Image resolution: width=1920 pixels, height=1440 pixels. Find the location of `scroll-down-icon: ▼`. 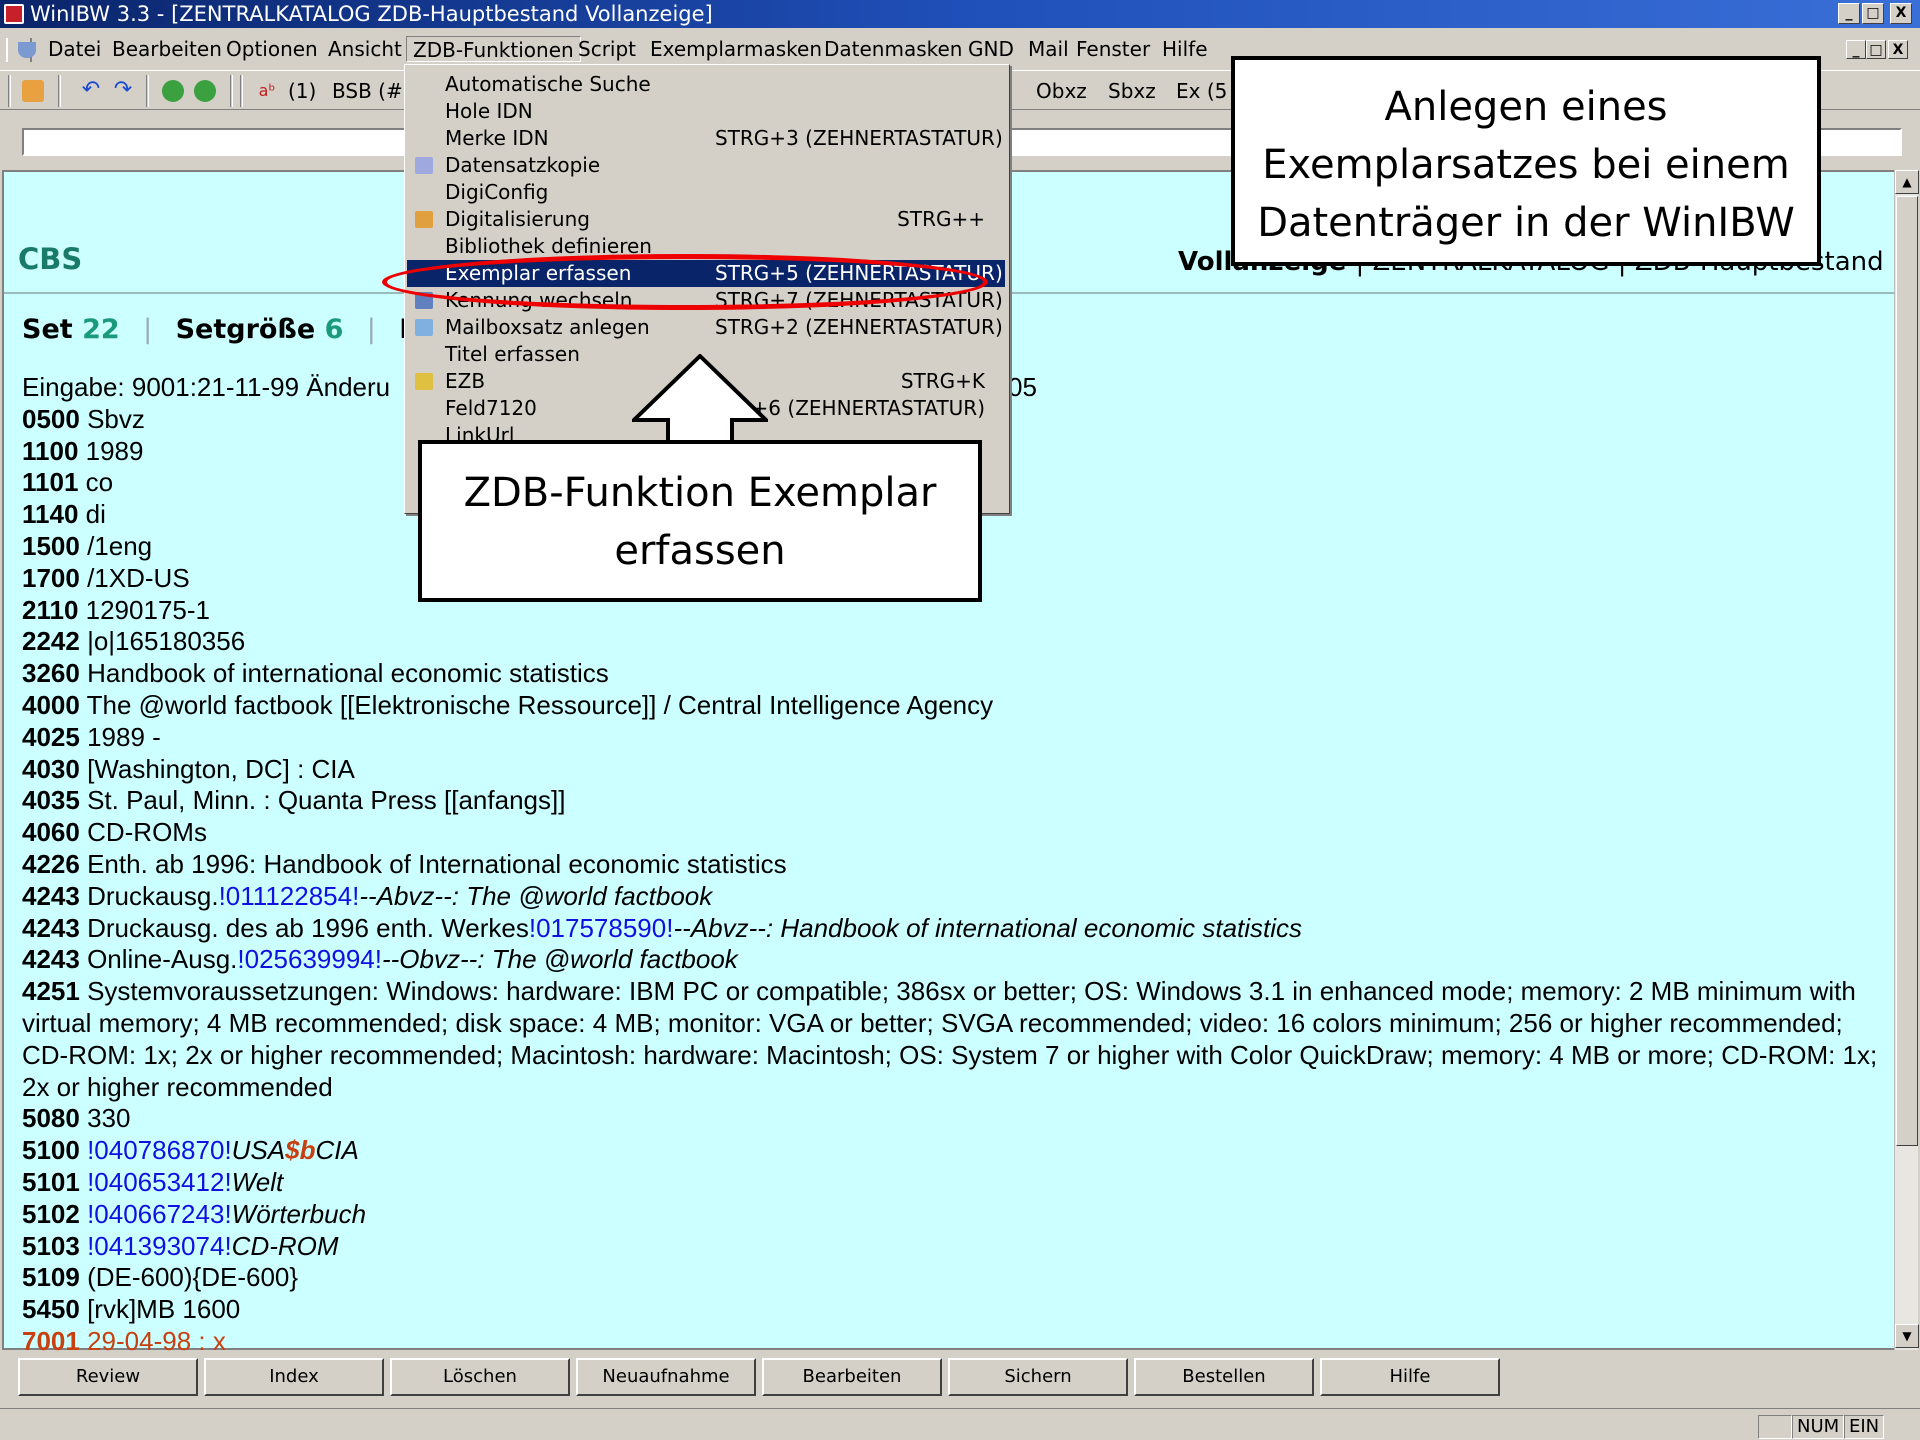

scroll-down-icon: ▼ is located at coordinates (1907, 1336).